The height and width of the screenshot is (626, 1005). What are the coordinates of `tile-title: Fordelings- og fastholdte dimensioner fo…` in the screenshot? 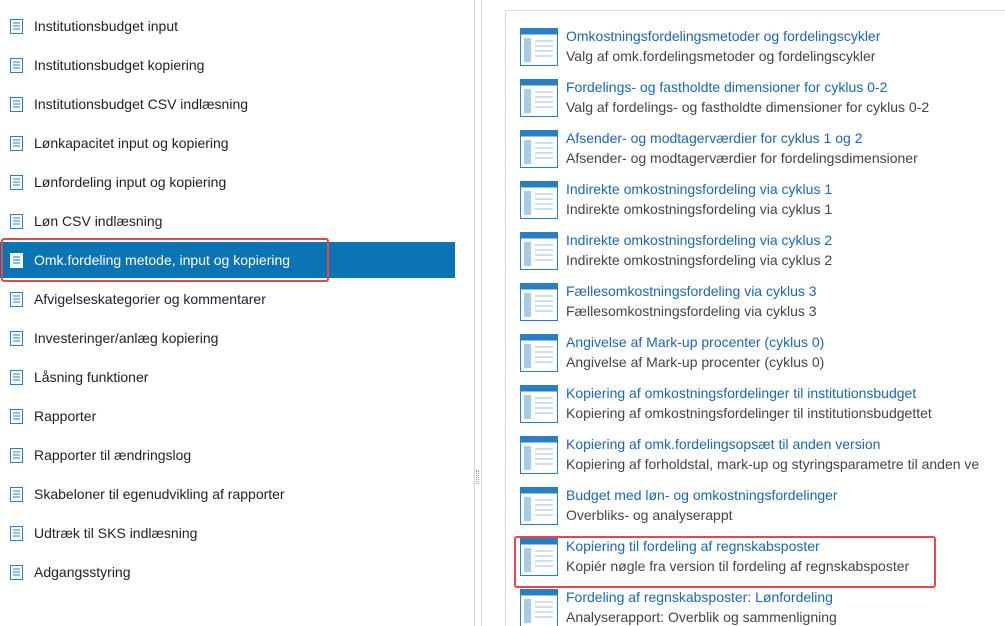 It's located at (726, 87).